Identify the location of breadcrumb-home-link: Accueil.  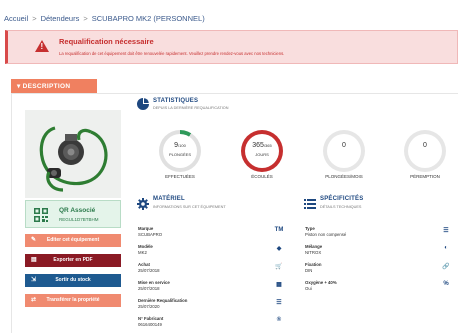
(16, 18).